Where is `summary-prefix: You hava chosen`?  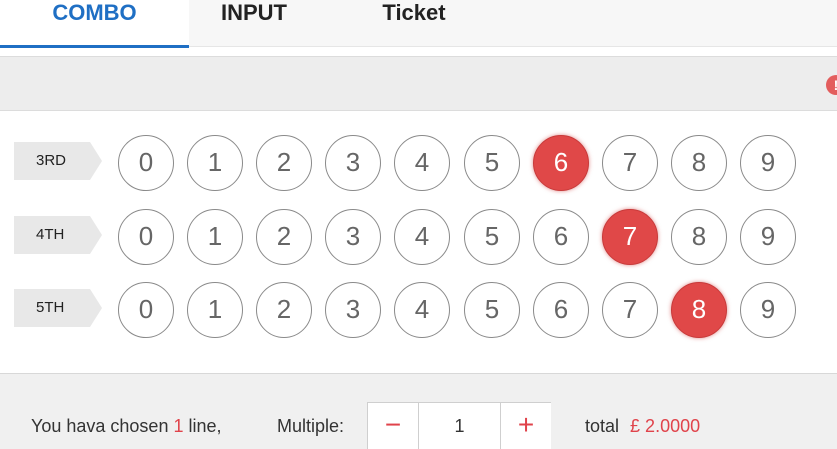 summary-prefix: You hava chosen is located at coordinates (100, 426).